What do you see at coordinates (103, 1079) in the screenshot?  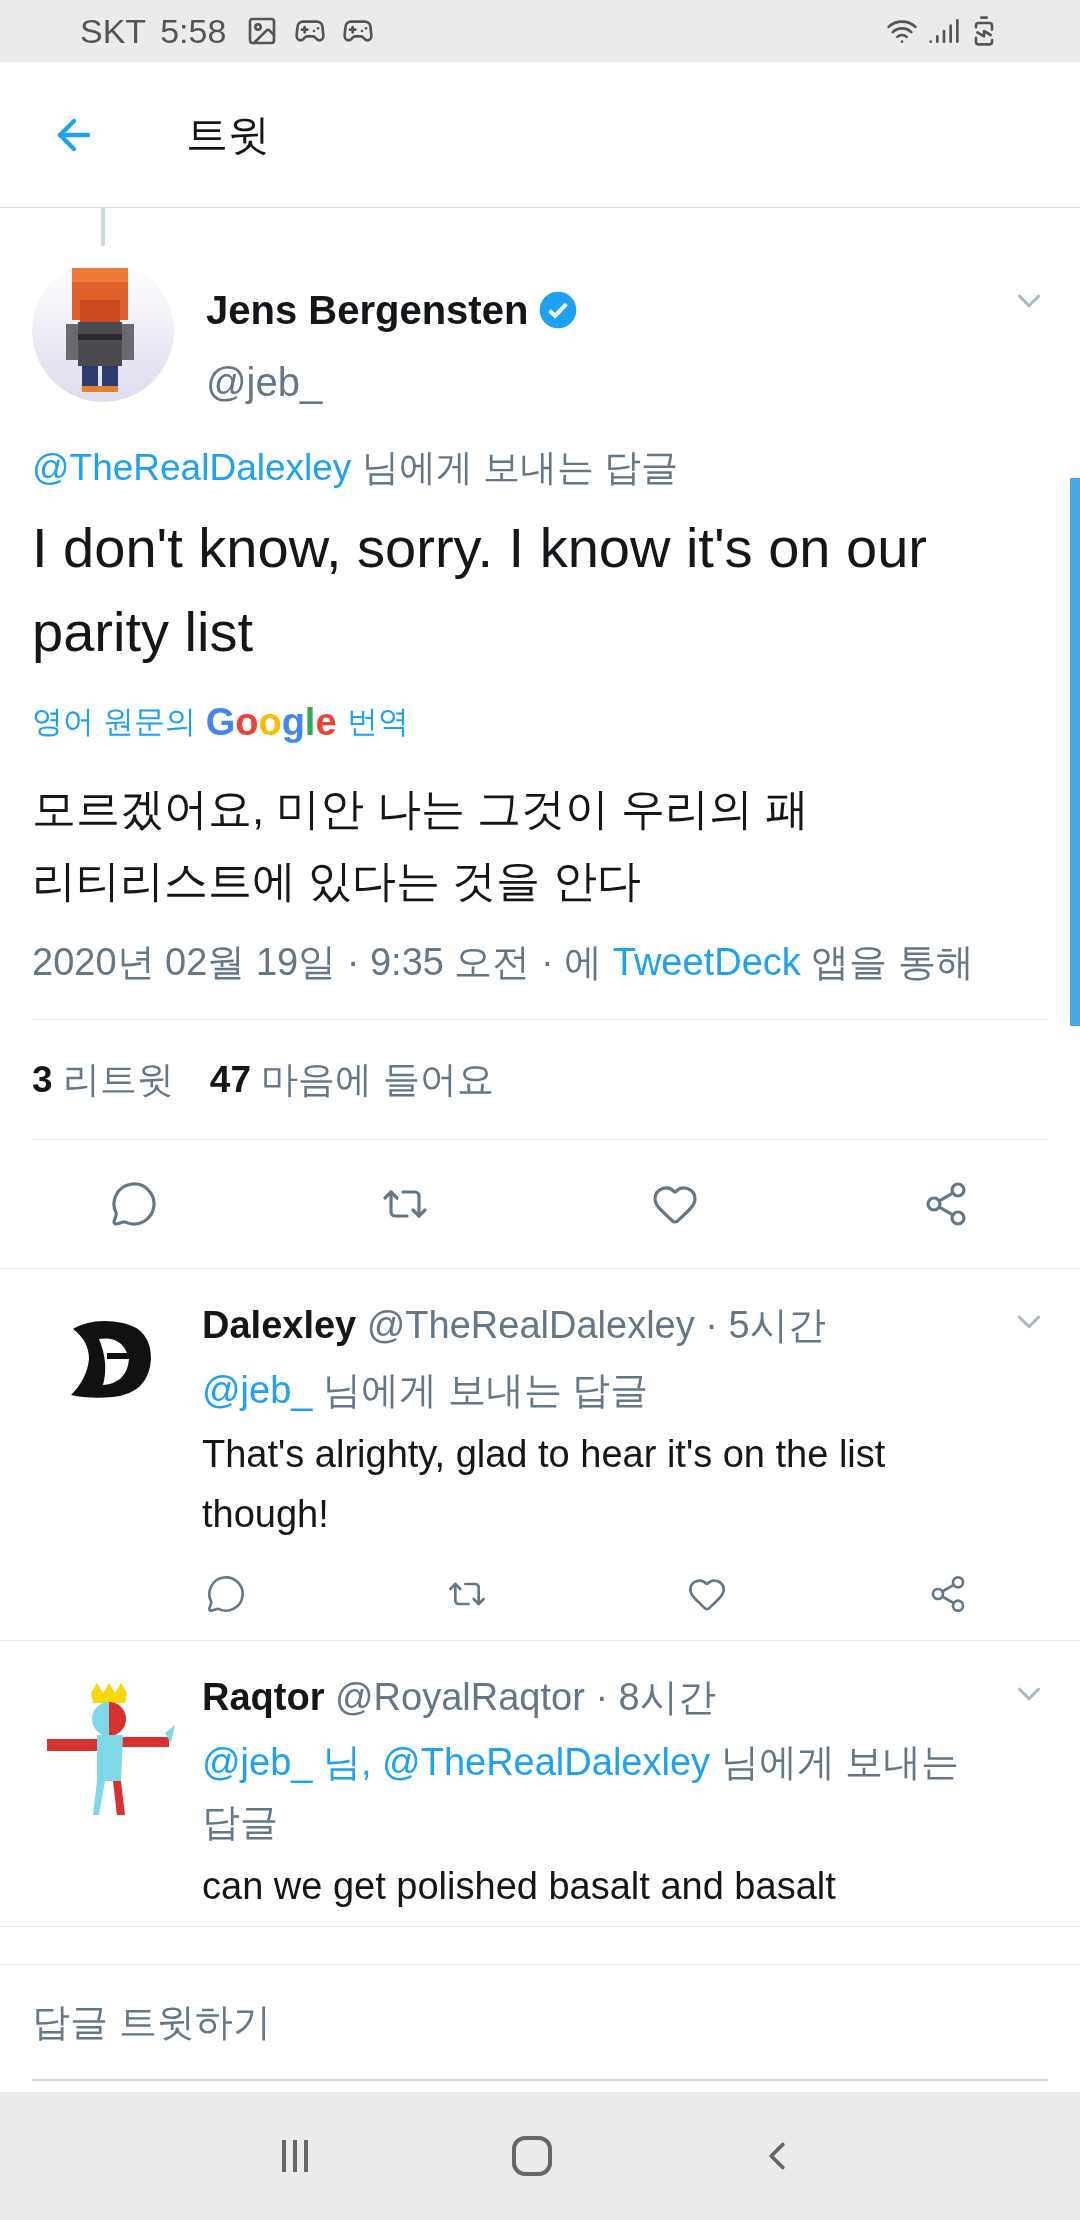 I see `stat-label: 3 리트윗` at bounding box center [103, 1079].